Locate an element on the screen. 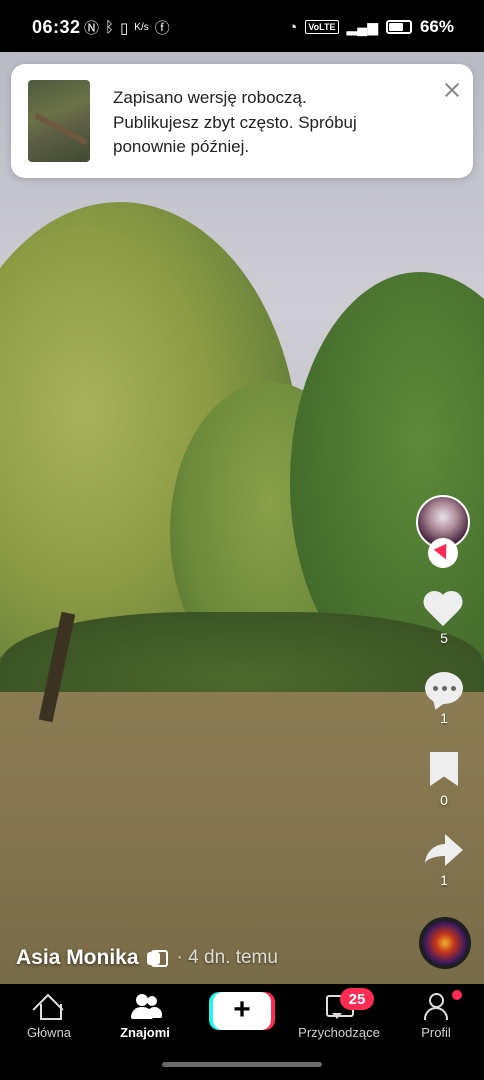  signal-icon: ▂▄▆ is located at coordinates (362, 26).